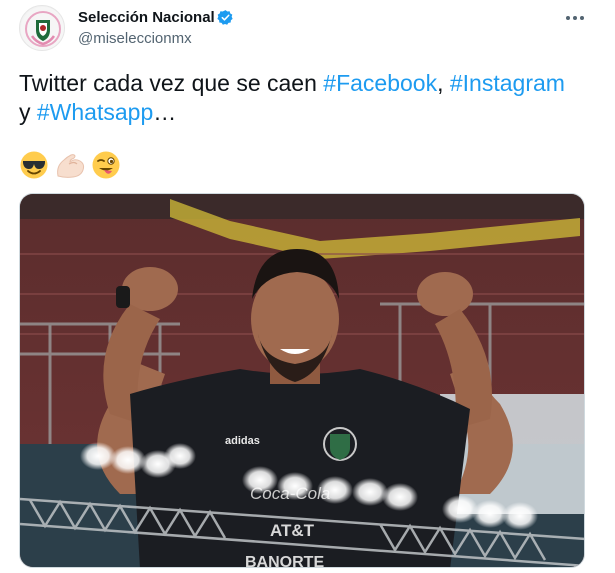  I want to click on sponsor-banorte: BANORTE, so click(284, 561).